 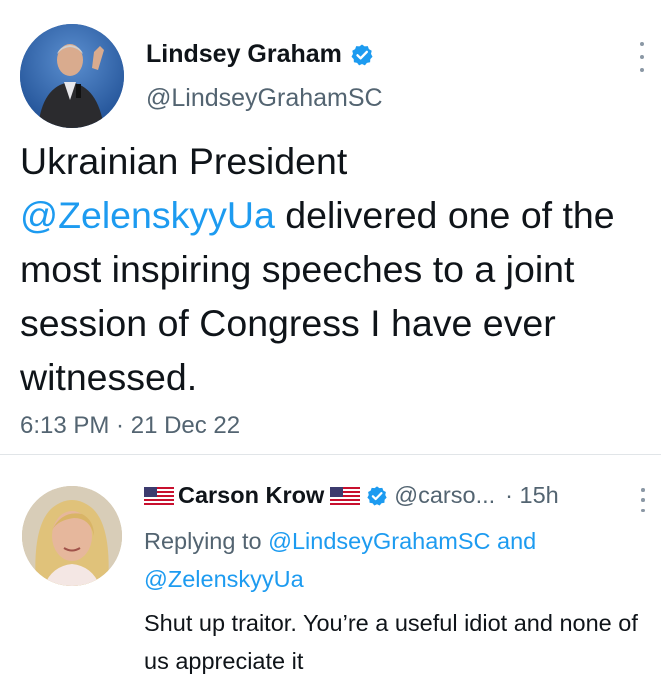 What do you see at coordinates (244, 54) in the screenshot?
I see `author-name-text: Lindsey Graham` at bounding box center [244, 54].